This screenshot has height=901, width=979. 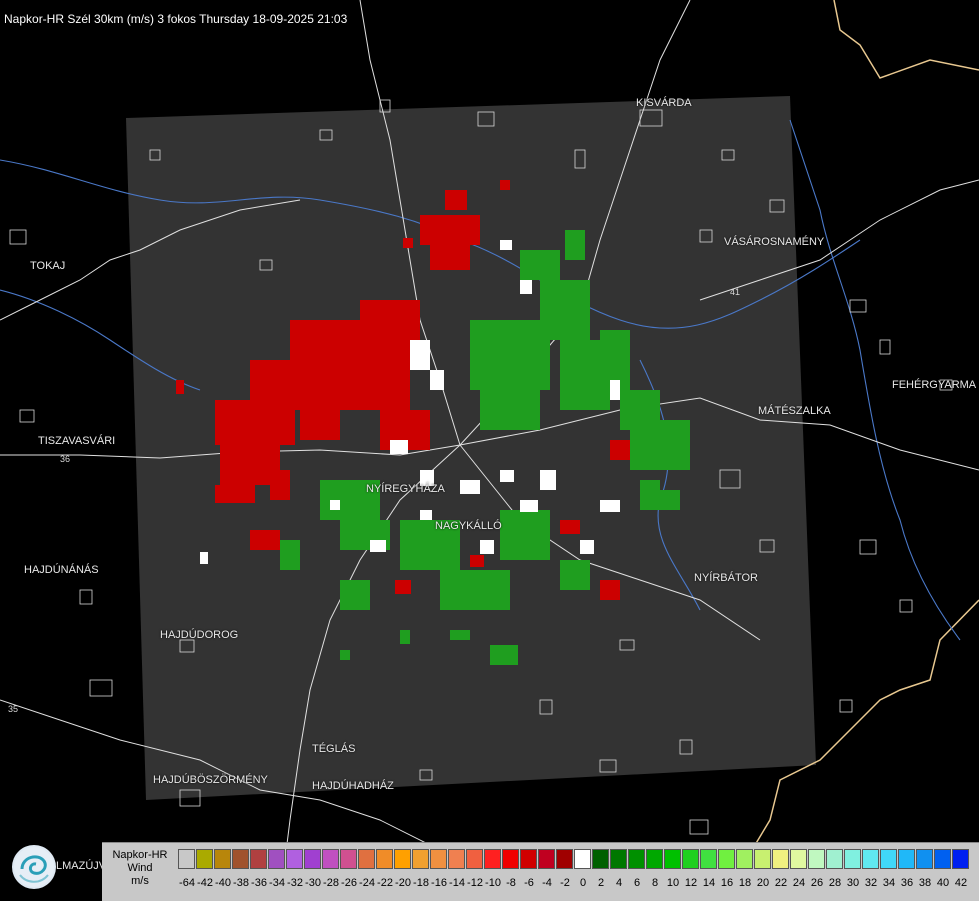 I want to click on road-number-label: 36, so click(x=65, y=459).